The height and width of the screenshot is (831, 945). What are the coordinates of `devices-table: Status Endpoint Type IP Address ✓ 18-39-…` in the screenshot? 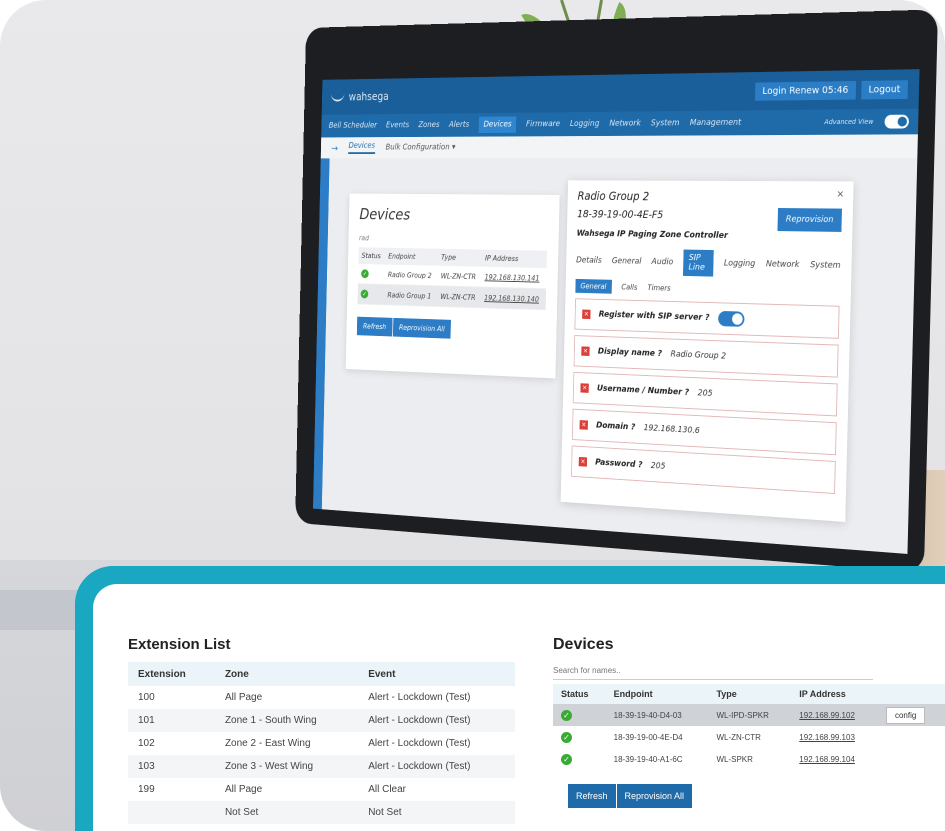 It's located at (749, 727).